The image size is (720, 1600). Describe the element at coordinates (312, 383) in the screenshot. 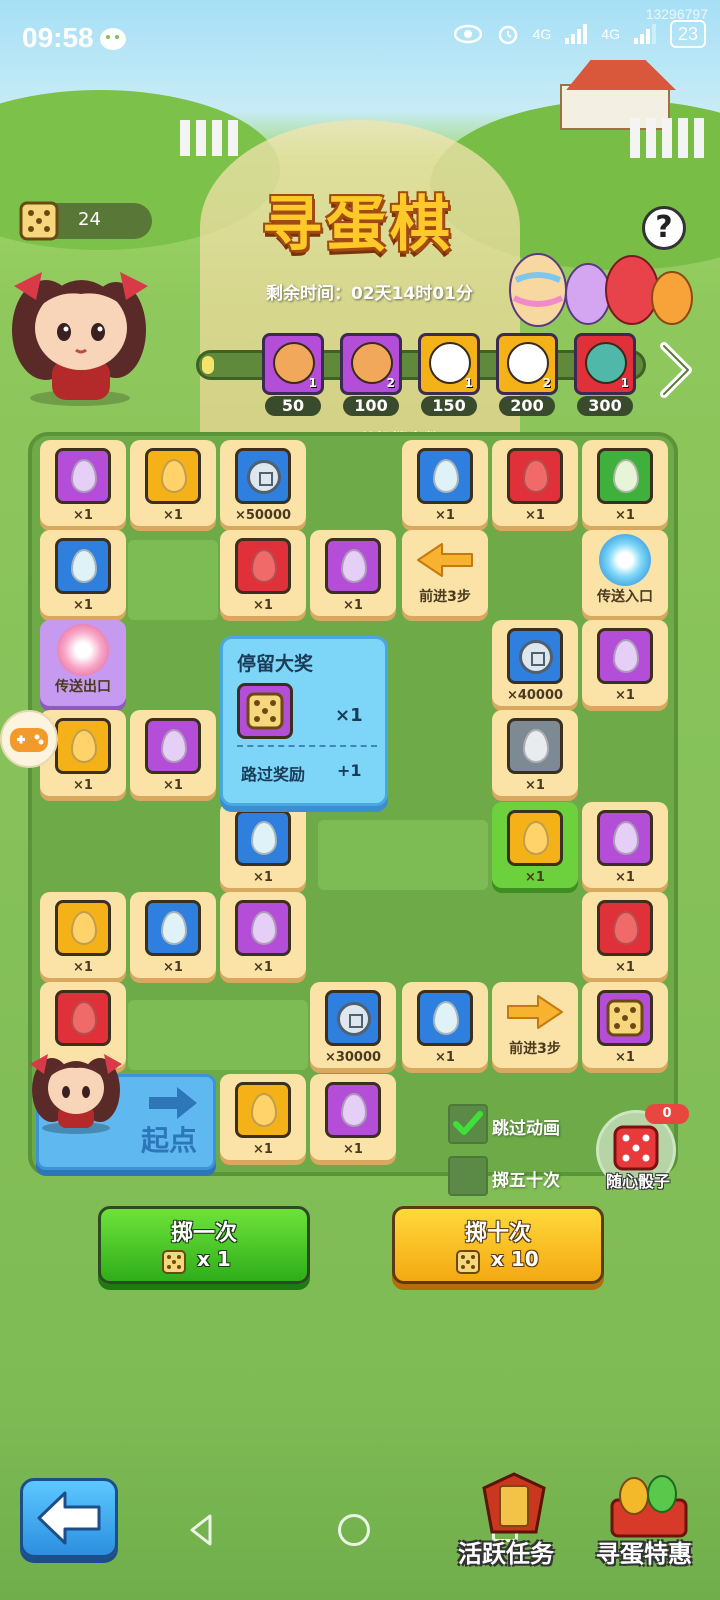

I see `milestone-qty: 1` at that location.